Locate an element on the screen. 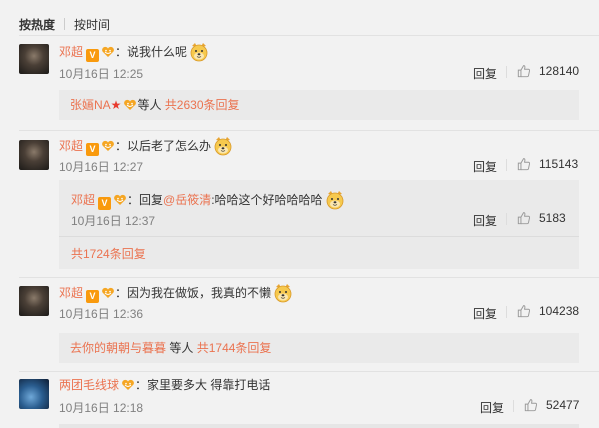  comment-username: 两团毛线球 is located at coordinates (89, 385).